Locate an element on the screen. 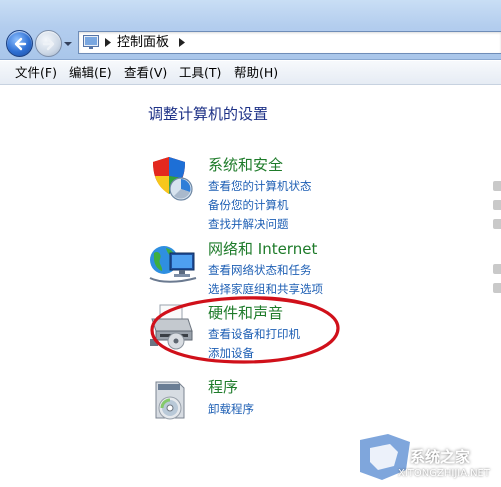 The image size is (501, 487). control-panel-icon is located at coordinates (91, 42).